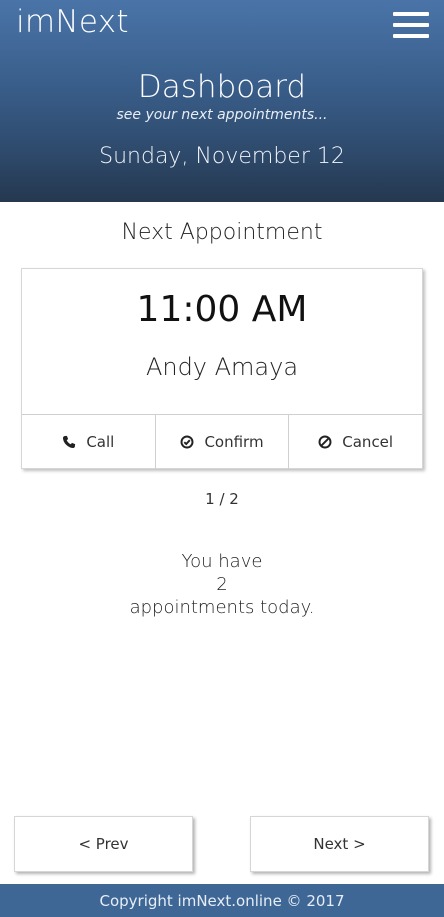  Describe the element at coordinates (103, 844) in the screenshot. I see `prev-button: < Prev` at that location.